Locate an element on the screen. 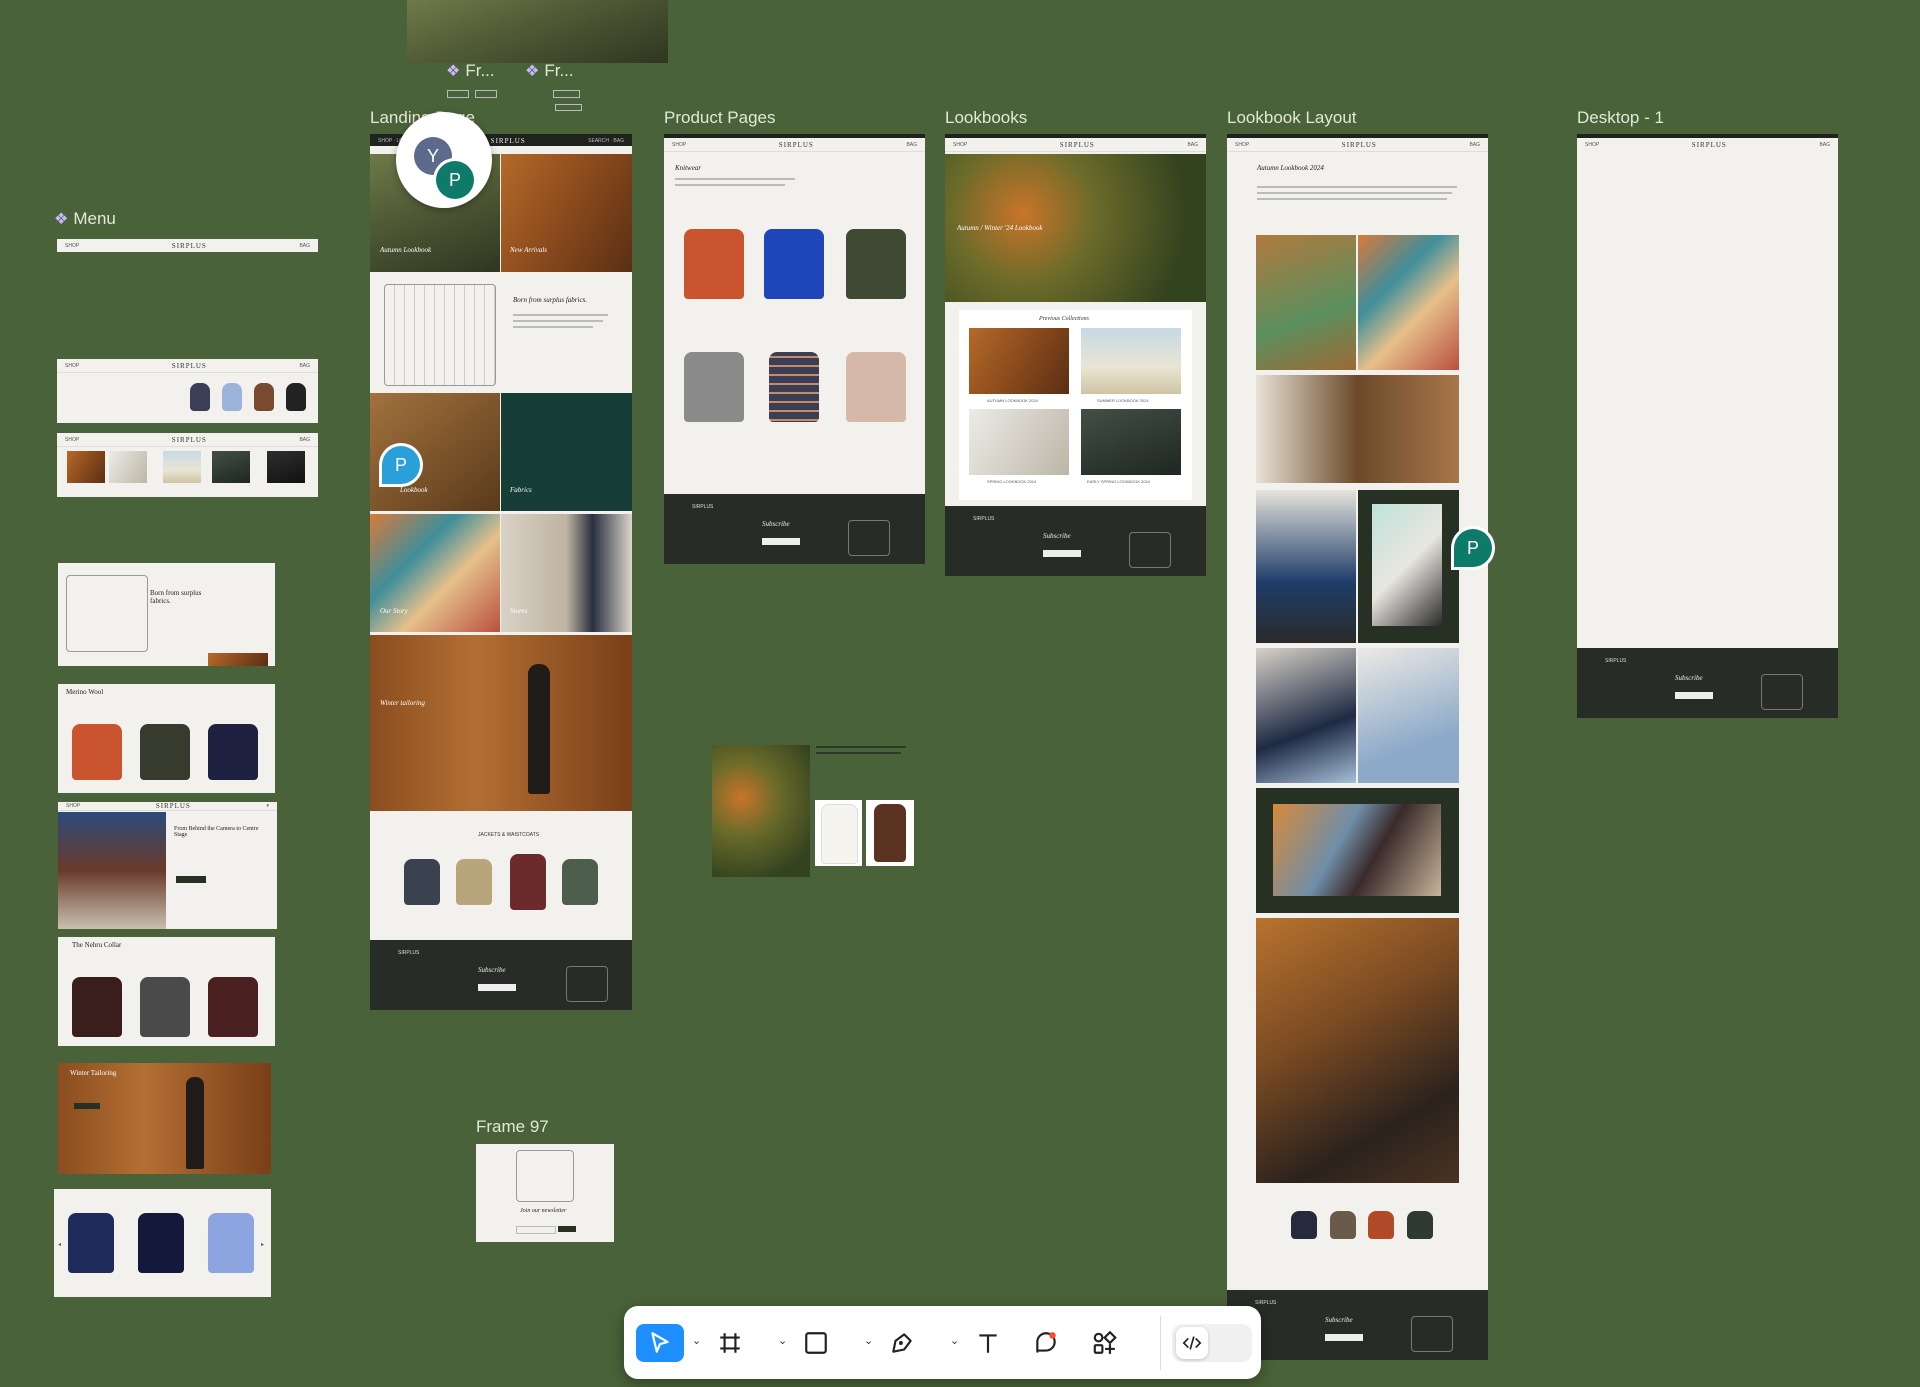 This screenshot has width=1920, height=1387. collection-card-spring is located at coordinates (1019, 442).